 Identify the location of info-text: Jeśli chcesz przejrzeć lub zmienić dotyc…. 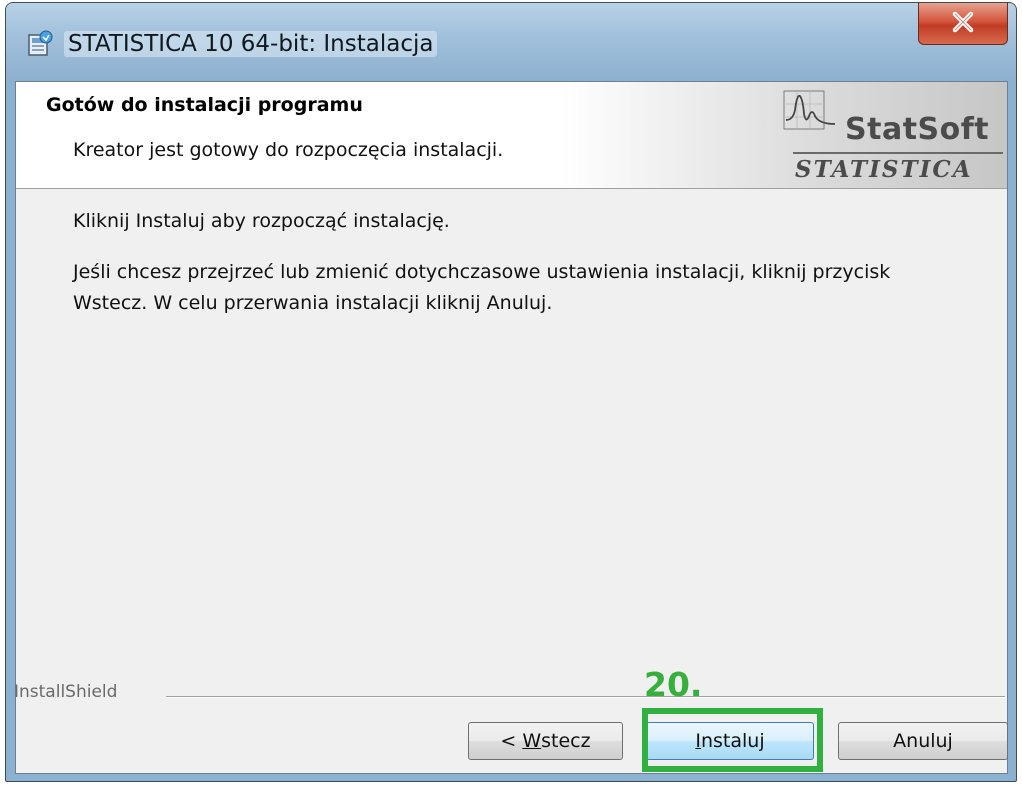
(482, 287).